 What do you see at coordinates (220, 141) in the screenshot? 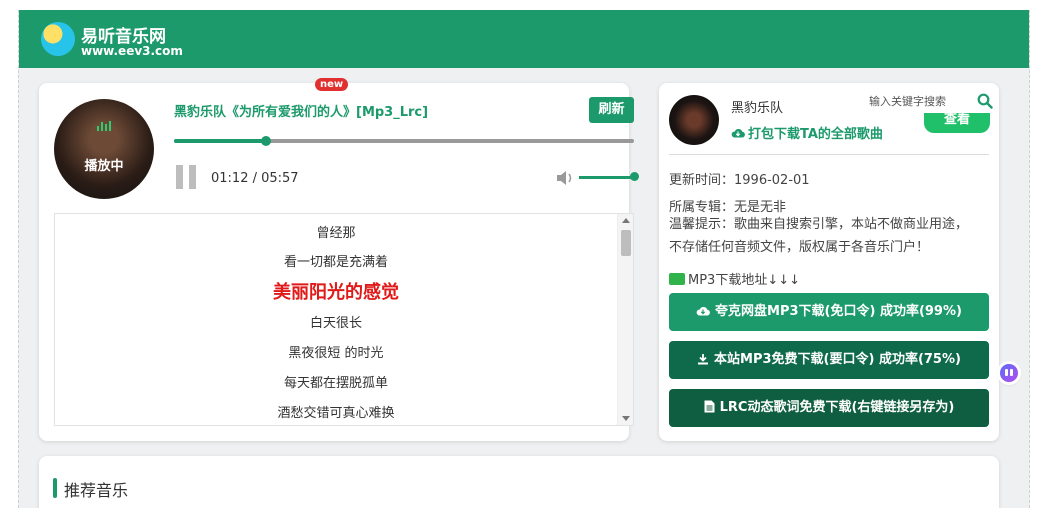
I see `progress-fill` at bounding box center [220, 141].